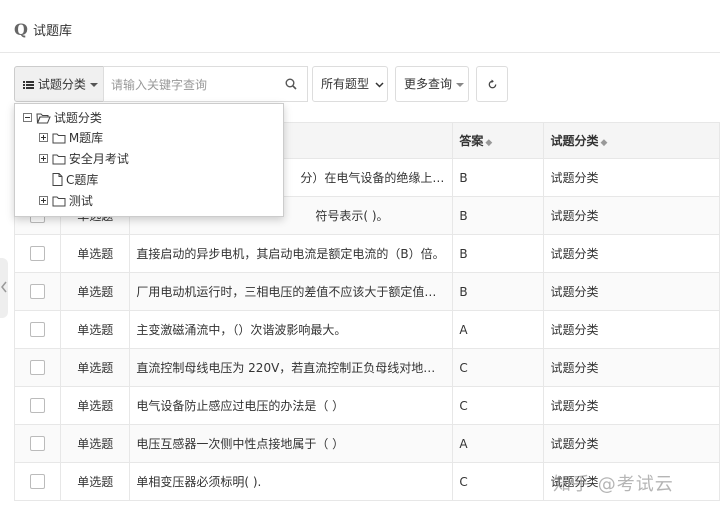 Image resolution: width=720 pixels, height=514 pixels. I want to click on header-answer: 答案 ◆, so click(498, 140).